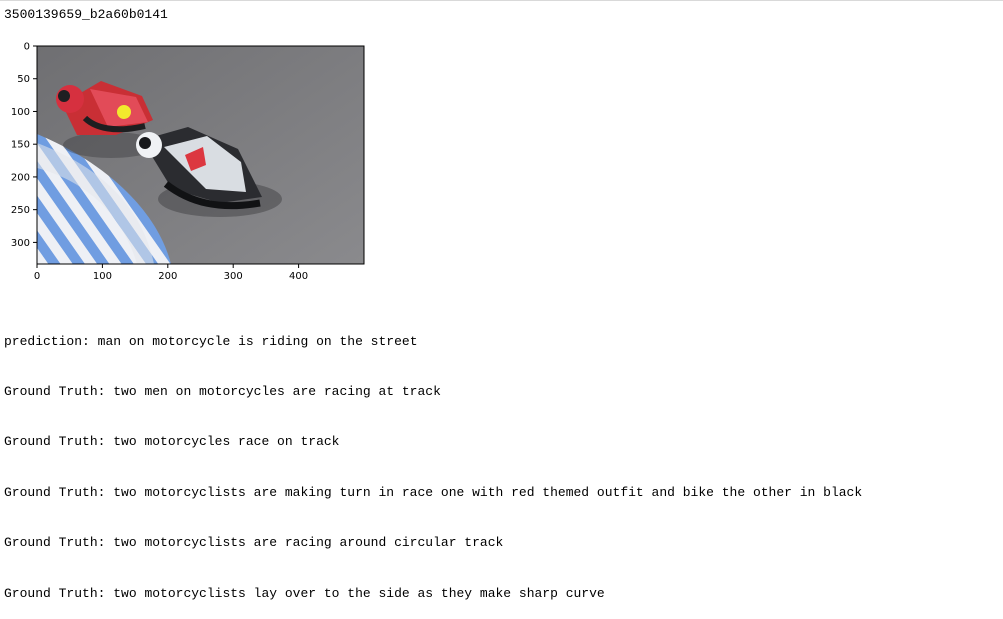 The image size is (1003, 619). I want to click on x-axis-ticks: 0 100 200 300 400, so click(171, 273).